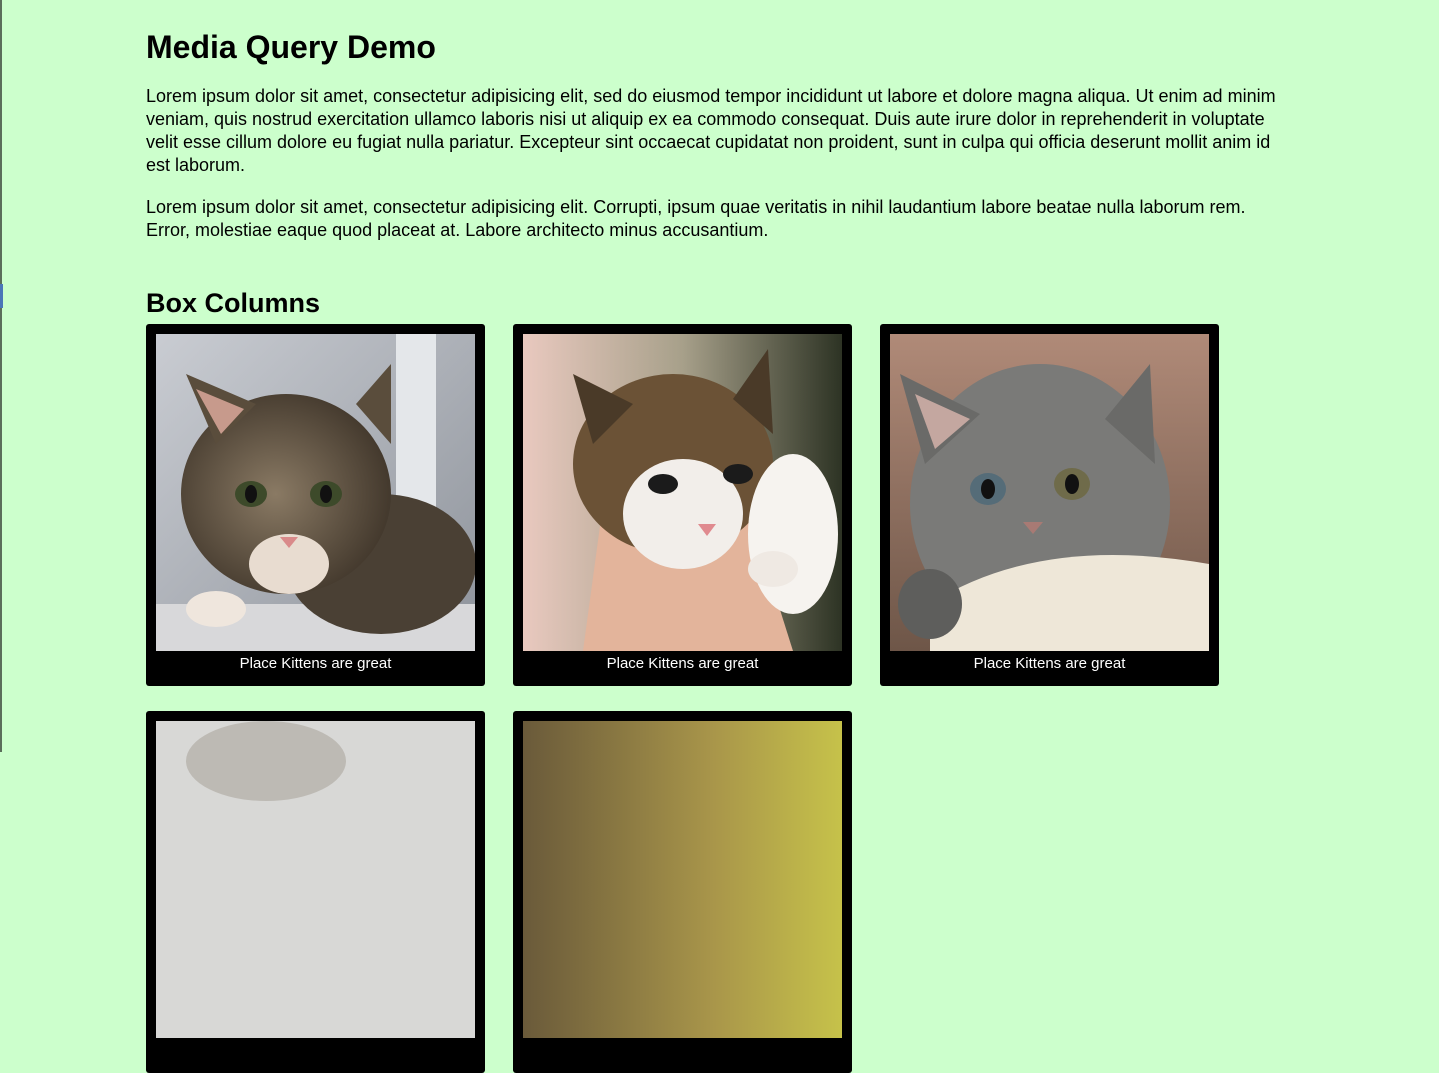 The image size is (1439, 1073). What do you see at coordinates (682, 492) in the screenshot?
I see `kitten-in-hand-photo` at bounding box center [682, 492].